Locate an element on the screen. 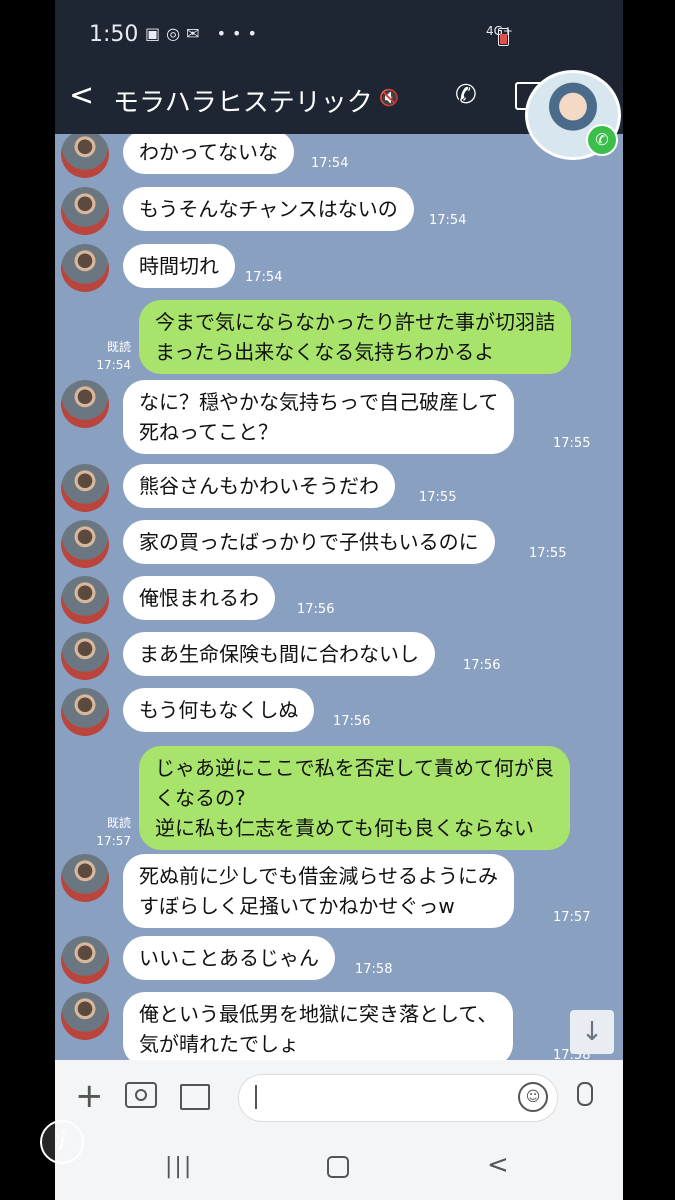 This screenshot has width=675, height=1200. image-icon: ▣ is located at coordinates (156, 33).